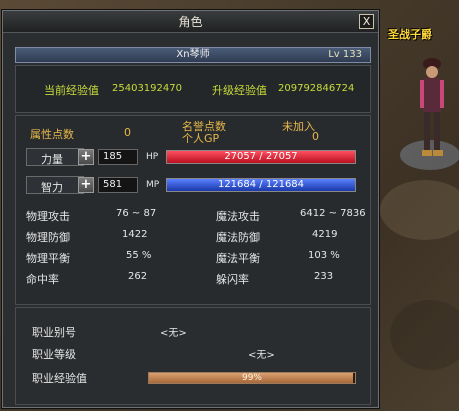 This screenshot has width=459, height=411. Describe the element at coordinates (86, 185) in the screenshot. I see `intelligence-plus-button: +` at that location.